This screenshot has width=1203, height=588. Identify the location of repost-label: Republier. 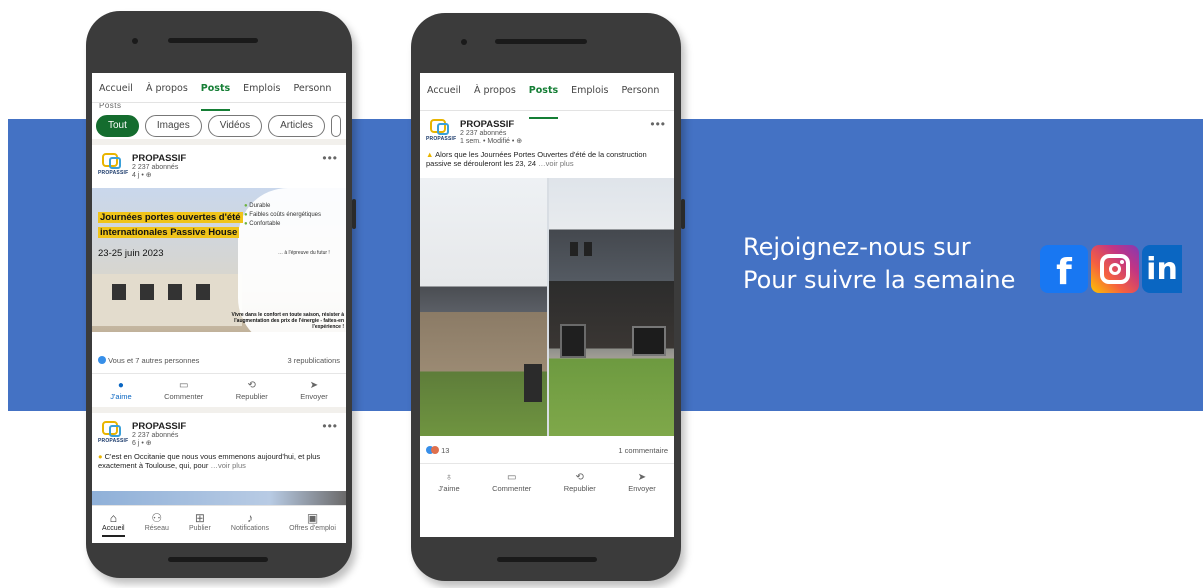
(579, 488).